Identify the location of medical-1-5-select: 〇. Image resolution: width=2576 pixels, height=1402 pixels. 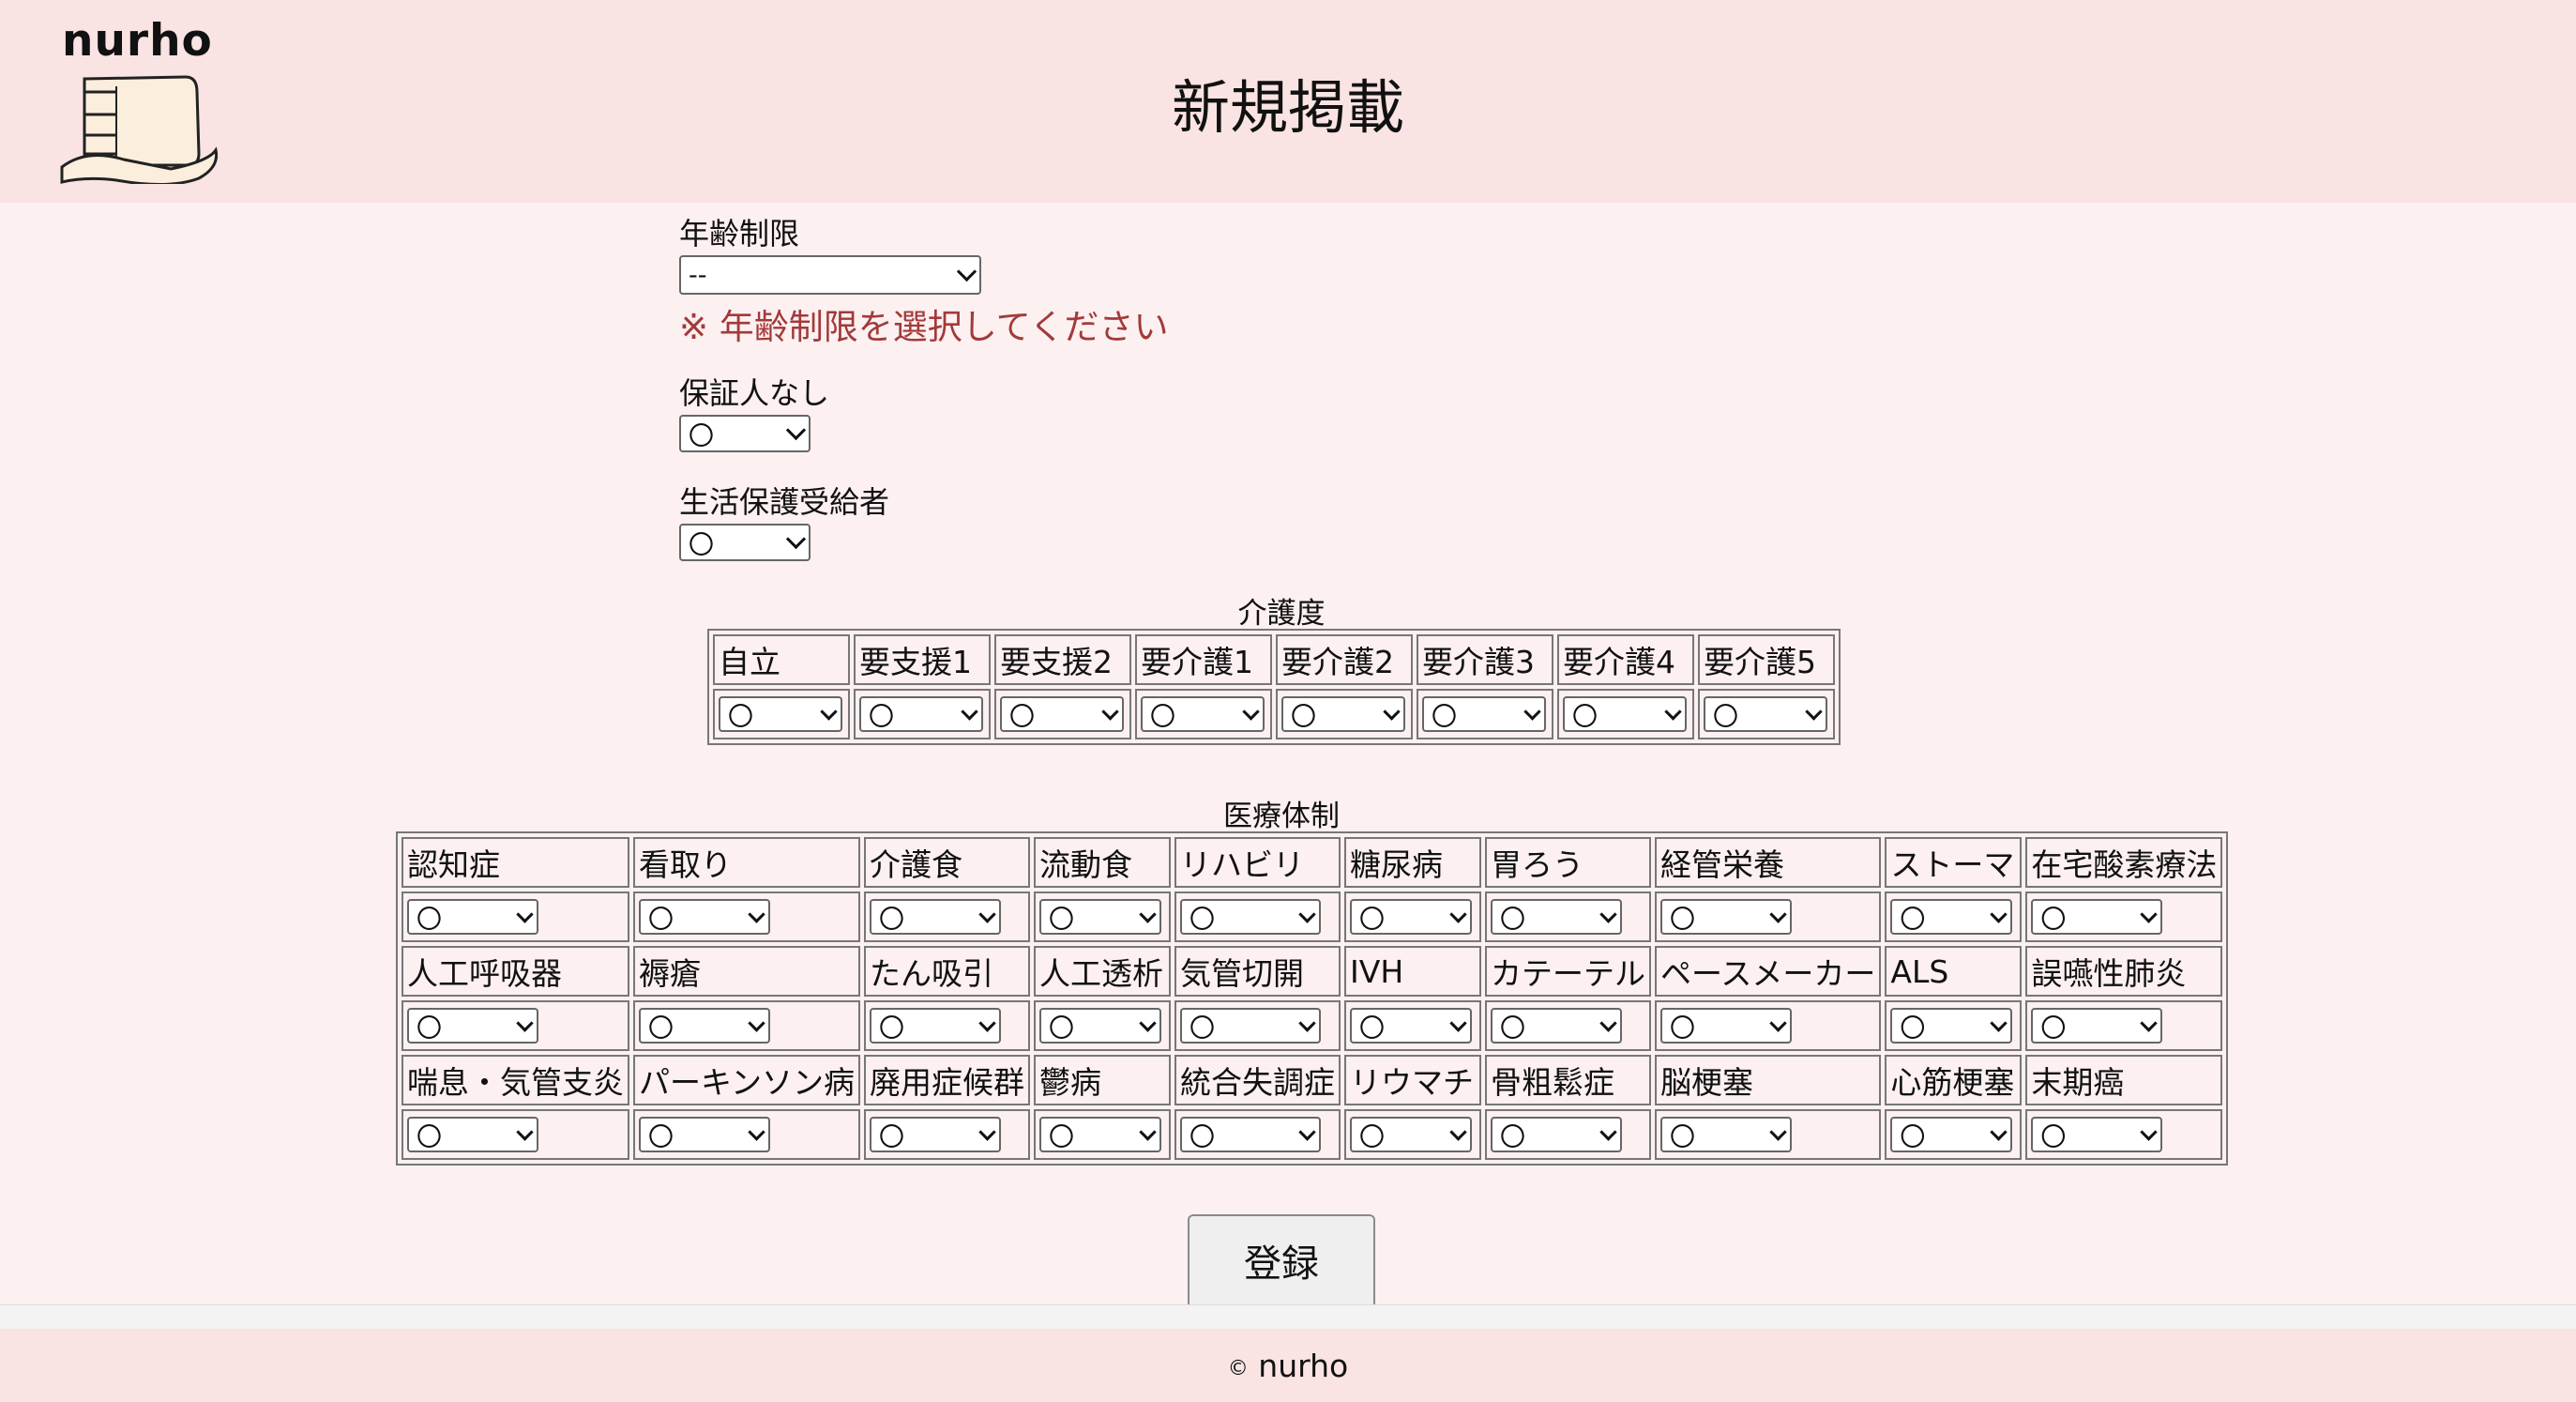
(1411, 1026).